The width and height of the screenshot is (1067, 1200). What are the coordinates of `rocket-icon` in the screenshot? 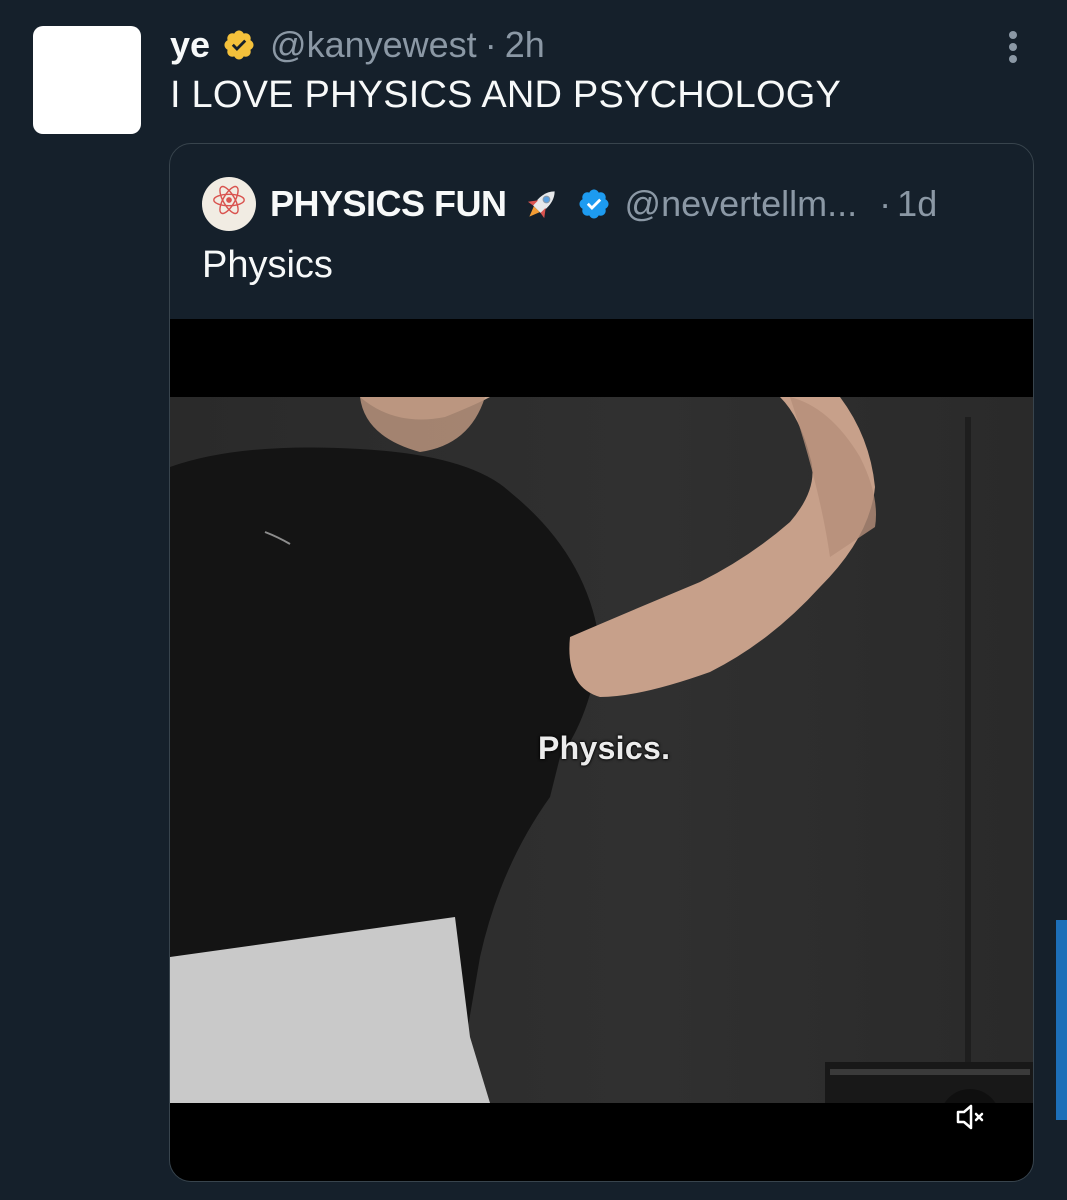 It's located at (542, 204).